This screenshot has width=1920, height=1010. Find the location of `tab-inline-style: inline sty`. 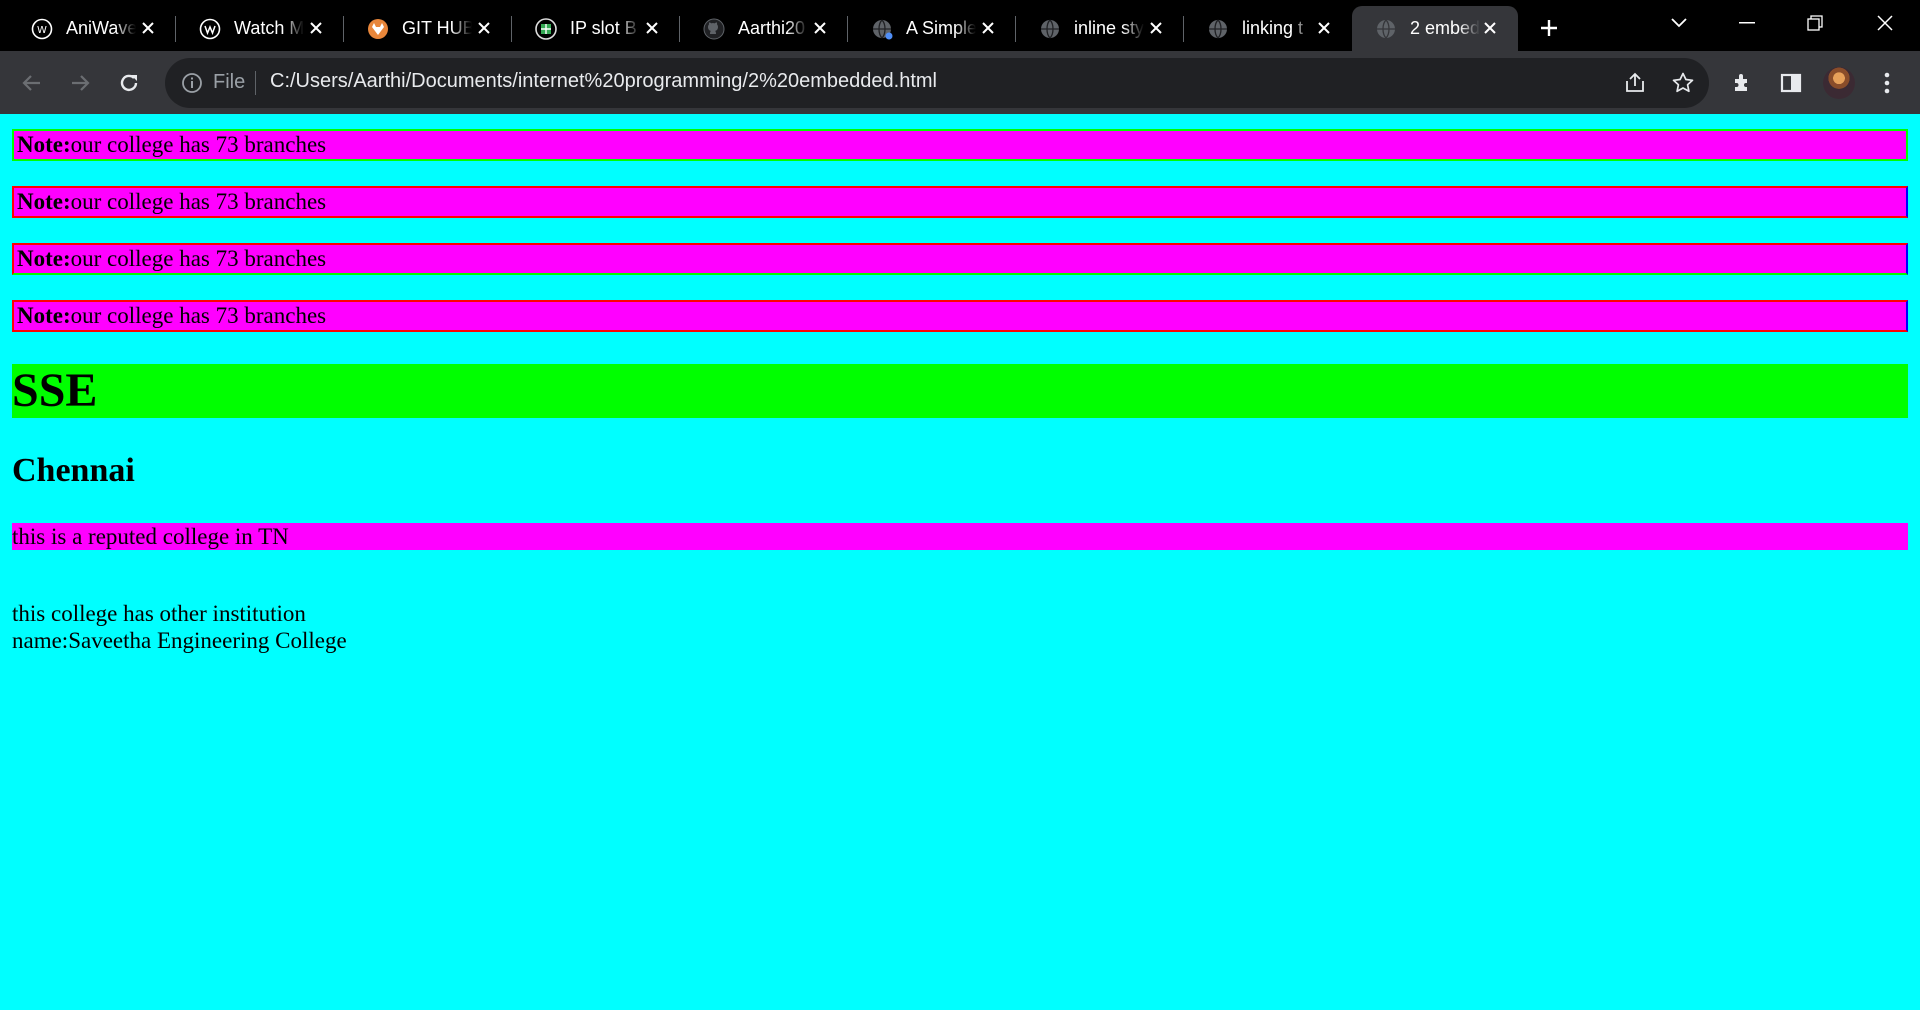

tab-inline-style: inline sty is located at coordinates (1100, 28).